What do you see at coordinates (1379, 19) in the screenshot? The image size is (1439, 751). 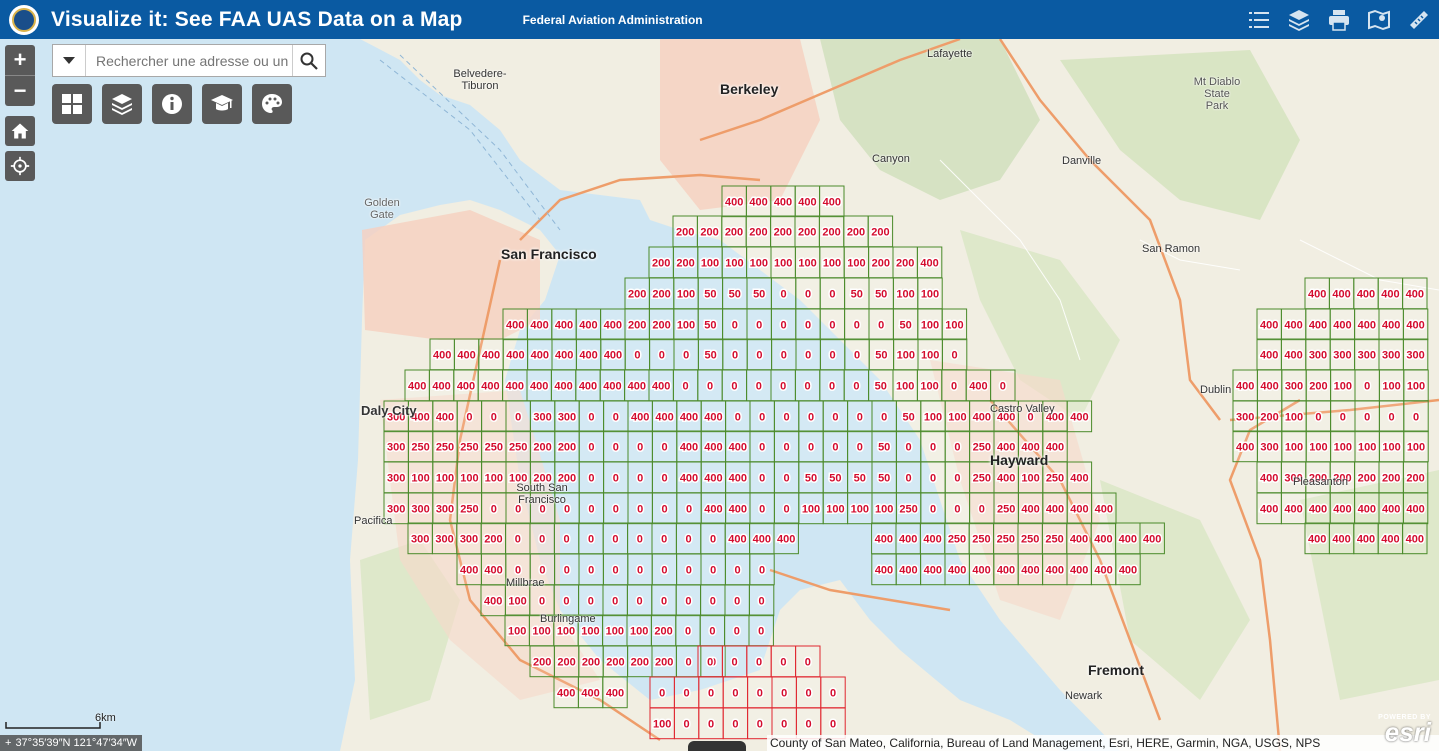 I see `basemap-icon` at bounding box center [1379, 19].